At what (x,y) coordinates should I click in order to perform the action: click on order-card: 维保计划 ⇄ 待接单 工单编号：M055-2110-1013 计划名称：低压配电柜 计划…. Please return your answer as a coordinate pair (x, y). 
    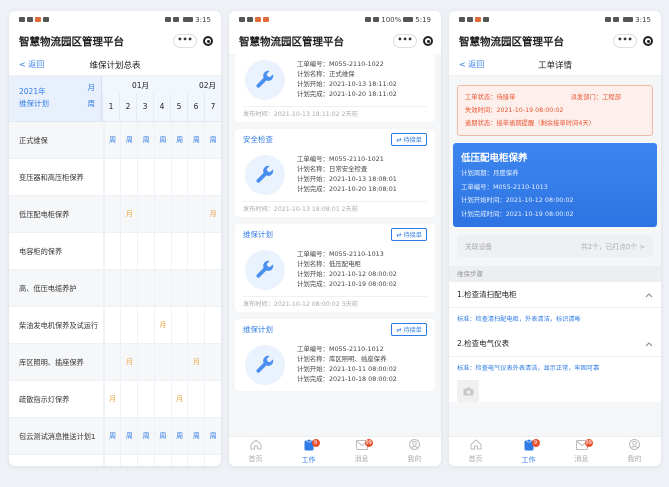
    Looking at the image, I should click on (335, 268).